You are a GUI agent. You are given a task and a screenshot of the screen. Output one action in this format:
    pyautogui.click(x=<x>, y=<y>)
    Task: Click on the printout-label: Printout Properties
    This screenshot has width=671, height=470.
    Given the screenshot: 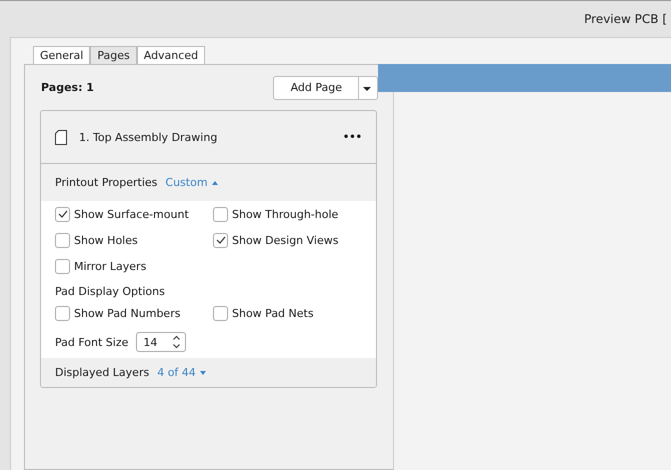 What is the action you would take?
    pyautogui.click(x=106, y=182)
    